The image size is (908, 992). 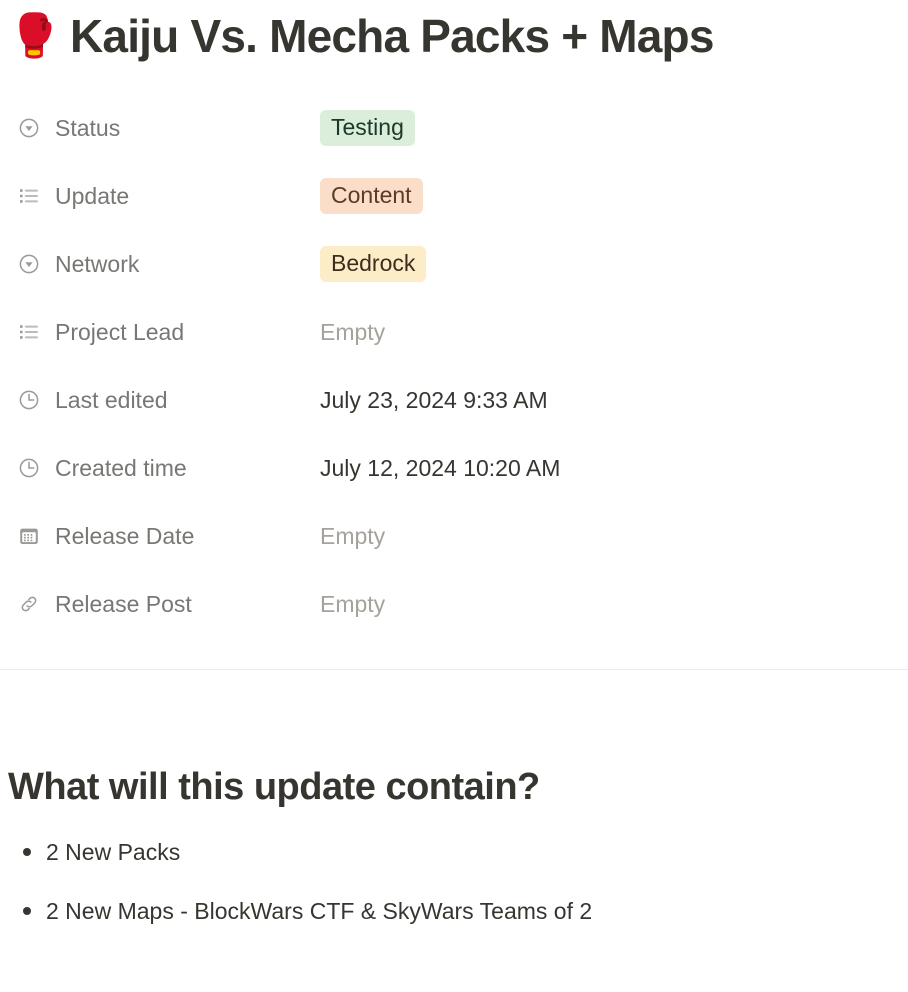 I want to click on page-title-text: Kaiju Vs. Mecha Packs + Maps, so click(x=392, y=36).